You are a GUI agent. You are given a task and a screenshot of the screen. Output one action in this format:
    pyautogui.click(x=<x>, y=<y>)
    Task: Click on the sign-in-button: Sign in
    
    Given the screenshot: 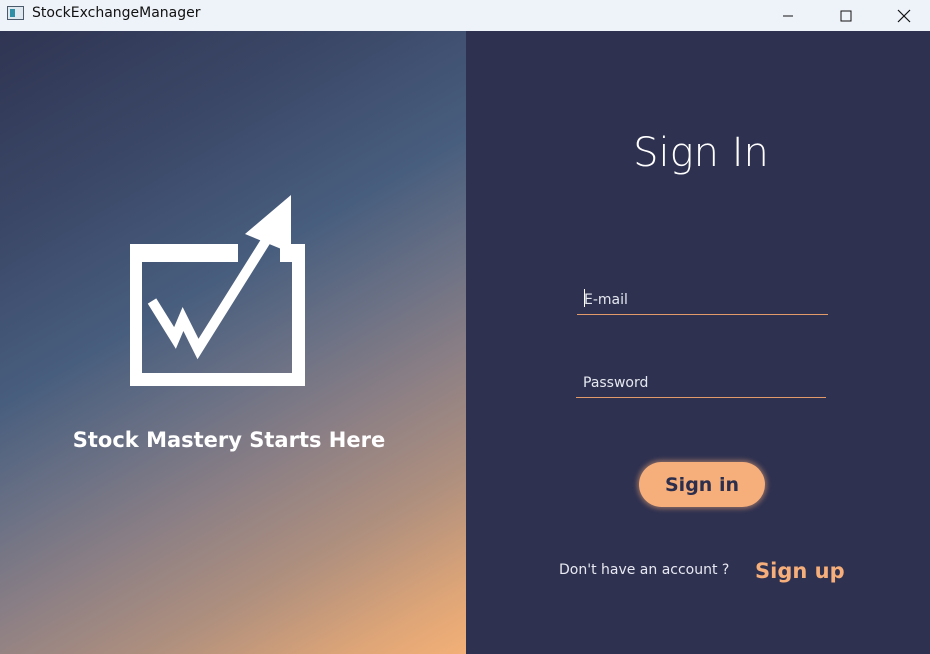 What is the action you would take?
    pyautogui.click(x=702, y=484)
    